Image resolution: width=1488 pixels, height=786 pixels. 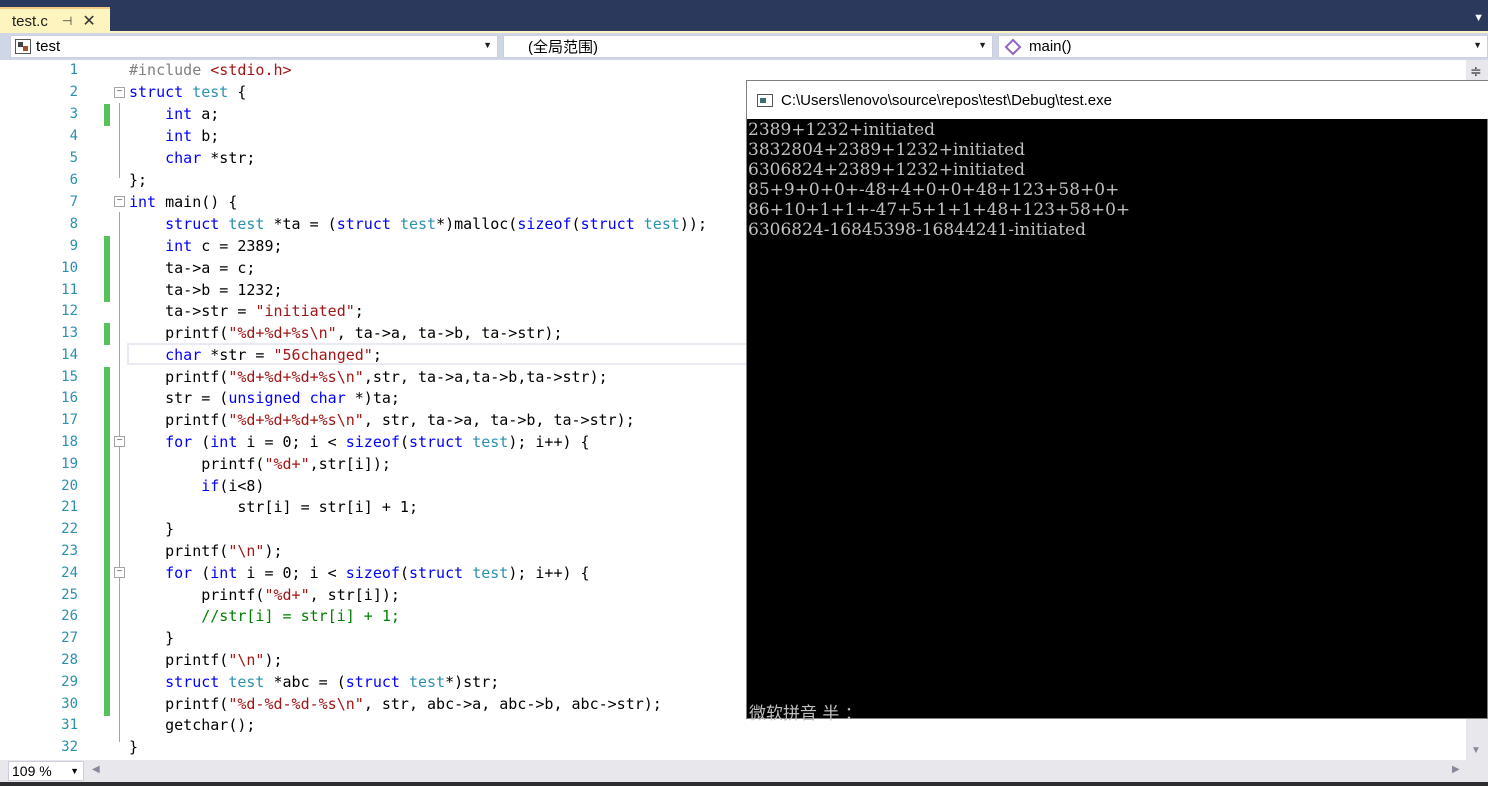 I want to click on line-number: 14, so click(x=69, y=355).